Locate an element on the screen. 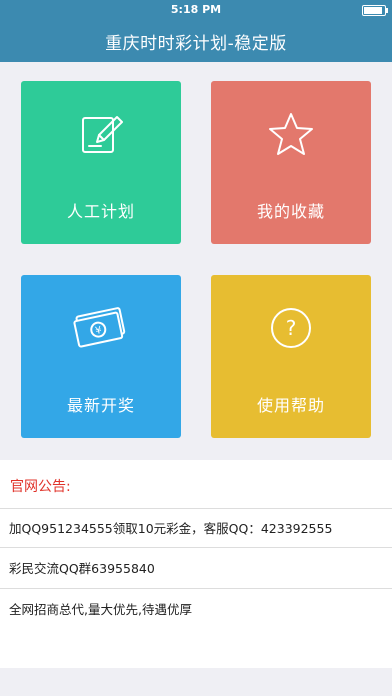 This screenshot has height=696, width=392. battery-icon is located at coordinates (375, 10).